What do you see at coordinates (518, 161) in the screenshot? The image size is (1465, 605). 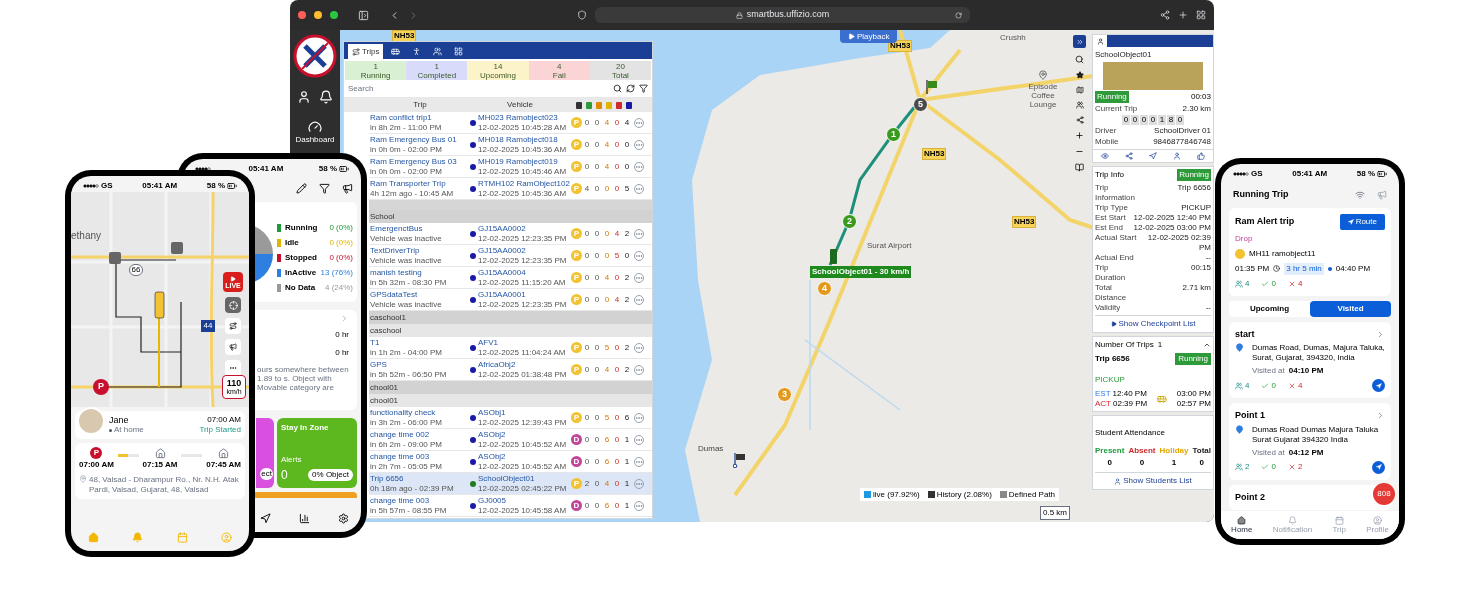 I see `vehicle-name: MH019 Ramobject019` at bounding box center [518, 161].